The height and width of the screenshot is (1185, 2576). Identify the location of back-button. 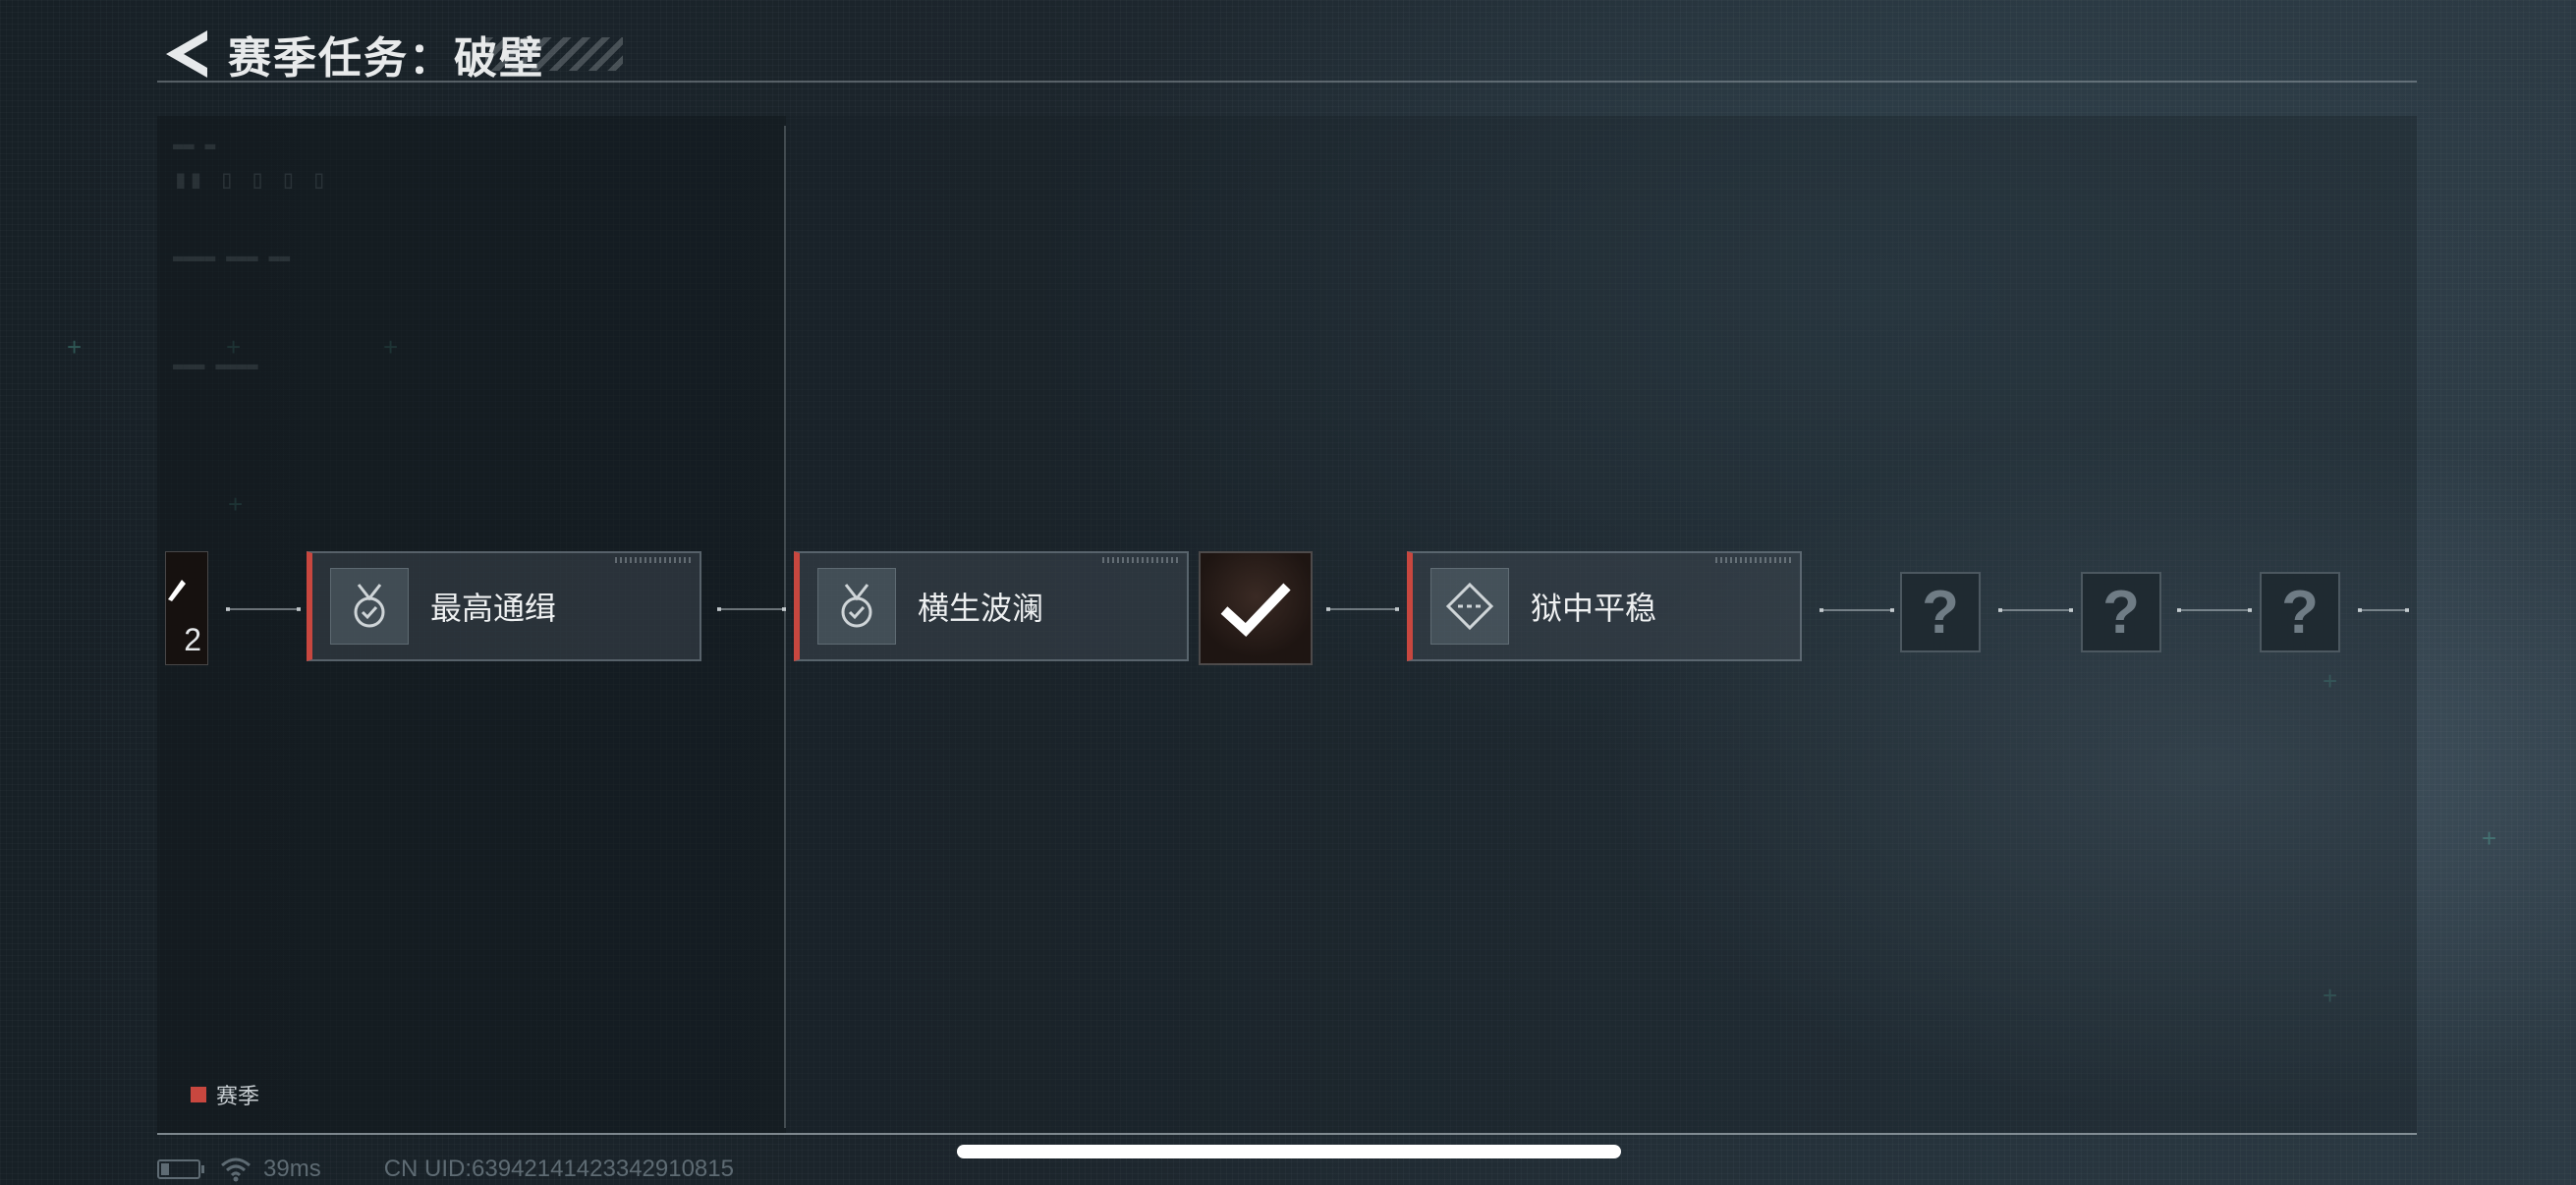
(186, 55).